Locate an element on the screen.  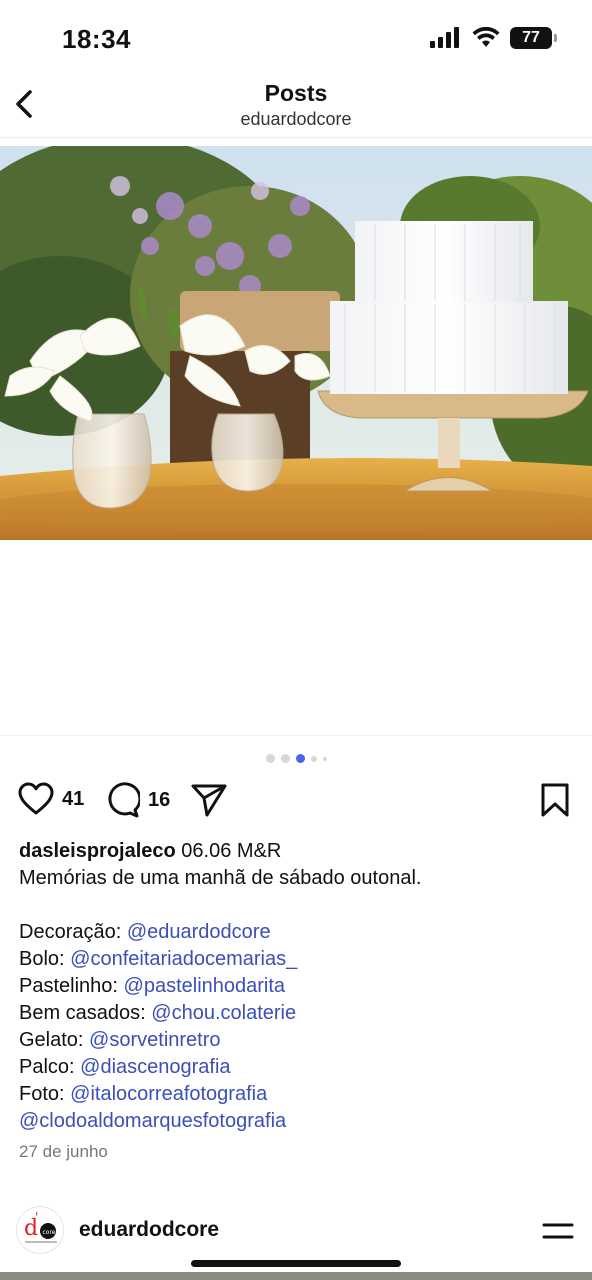
credit-label: Foto: is located at coordinates (45, 1094).